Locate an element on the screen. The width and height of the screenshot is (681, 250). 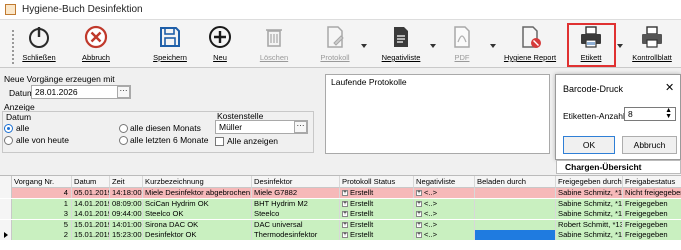
kostenstelle-picker-icon: ··· is located at coordinates (300, 127).